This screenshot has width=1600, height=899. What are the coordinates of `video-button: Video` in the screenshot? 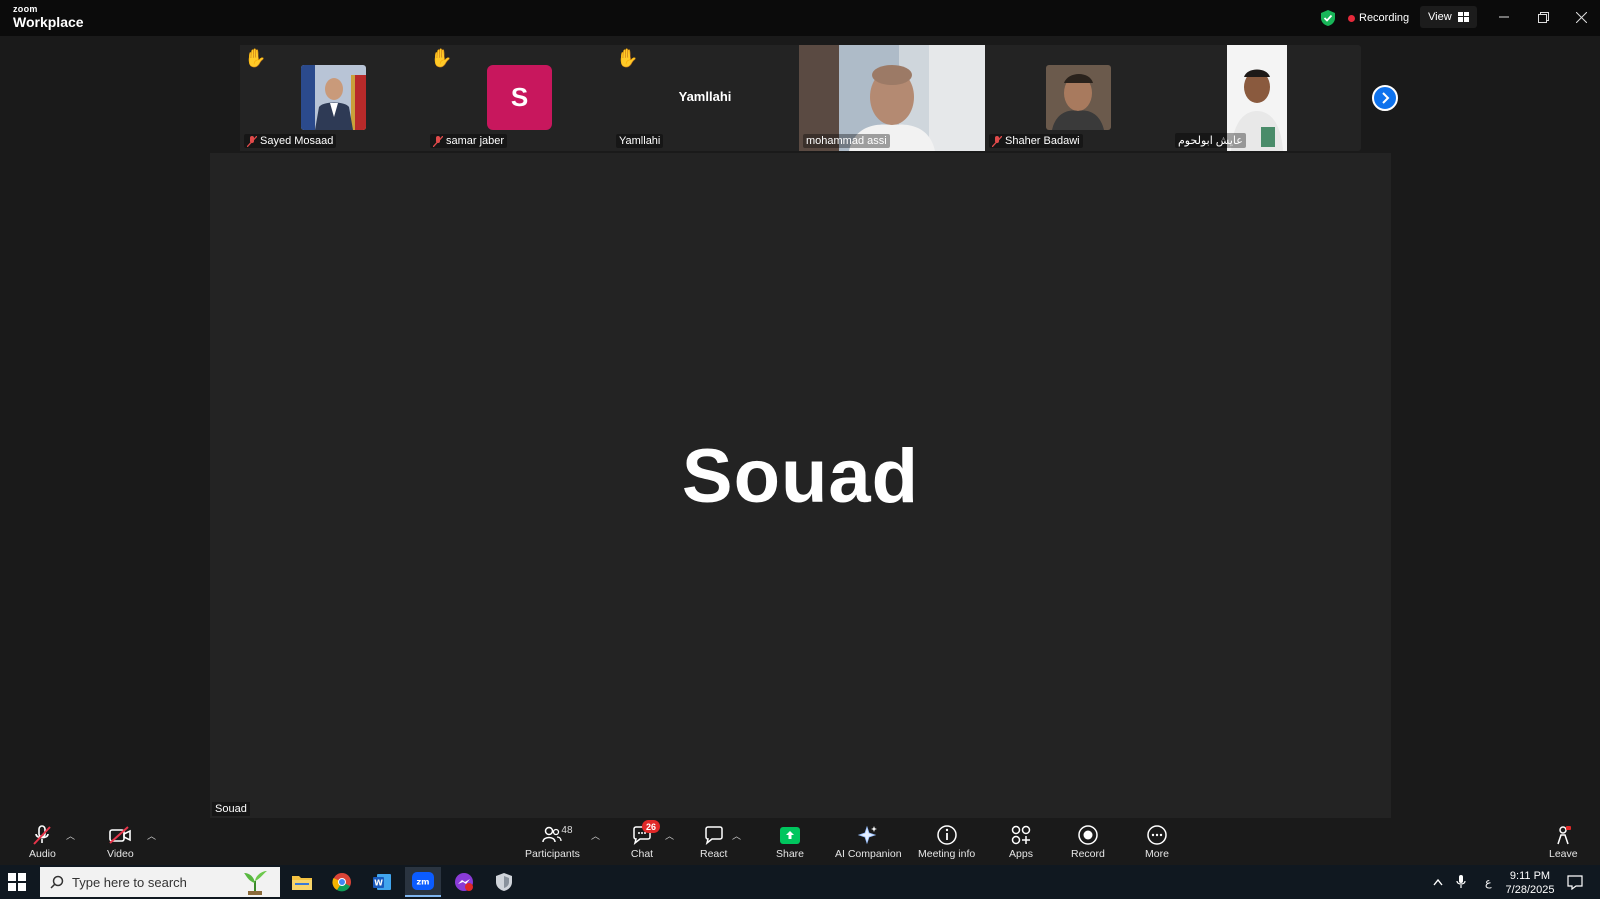 It's located at (120, 843).